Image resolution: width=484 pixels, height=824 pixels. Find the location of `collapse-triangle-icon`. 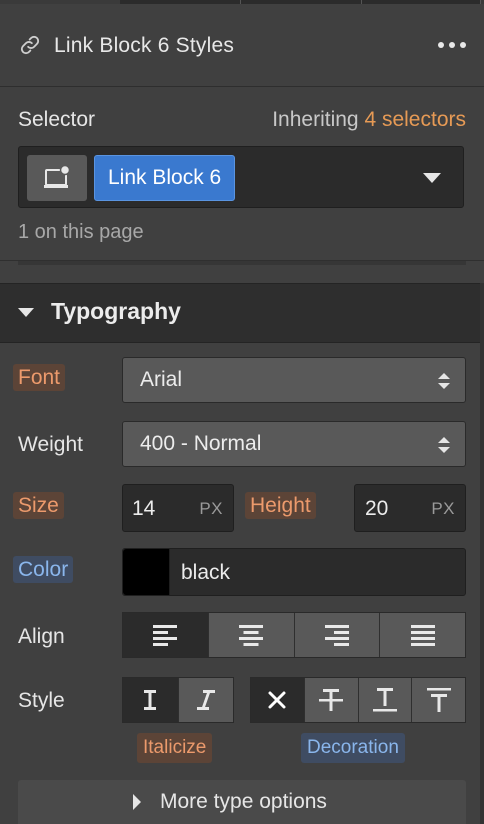

collapse-triangle-icon is located at coordinates (26, 312).